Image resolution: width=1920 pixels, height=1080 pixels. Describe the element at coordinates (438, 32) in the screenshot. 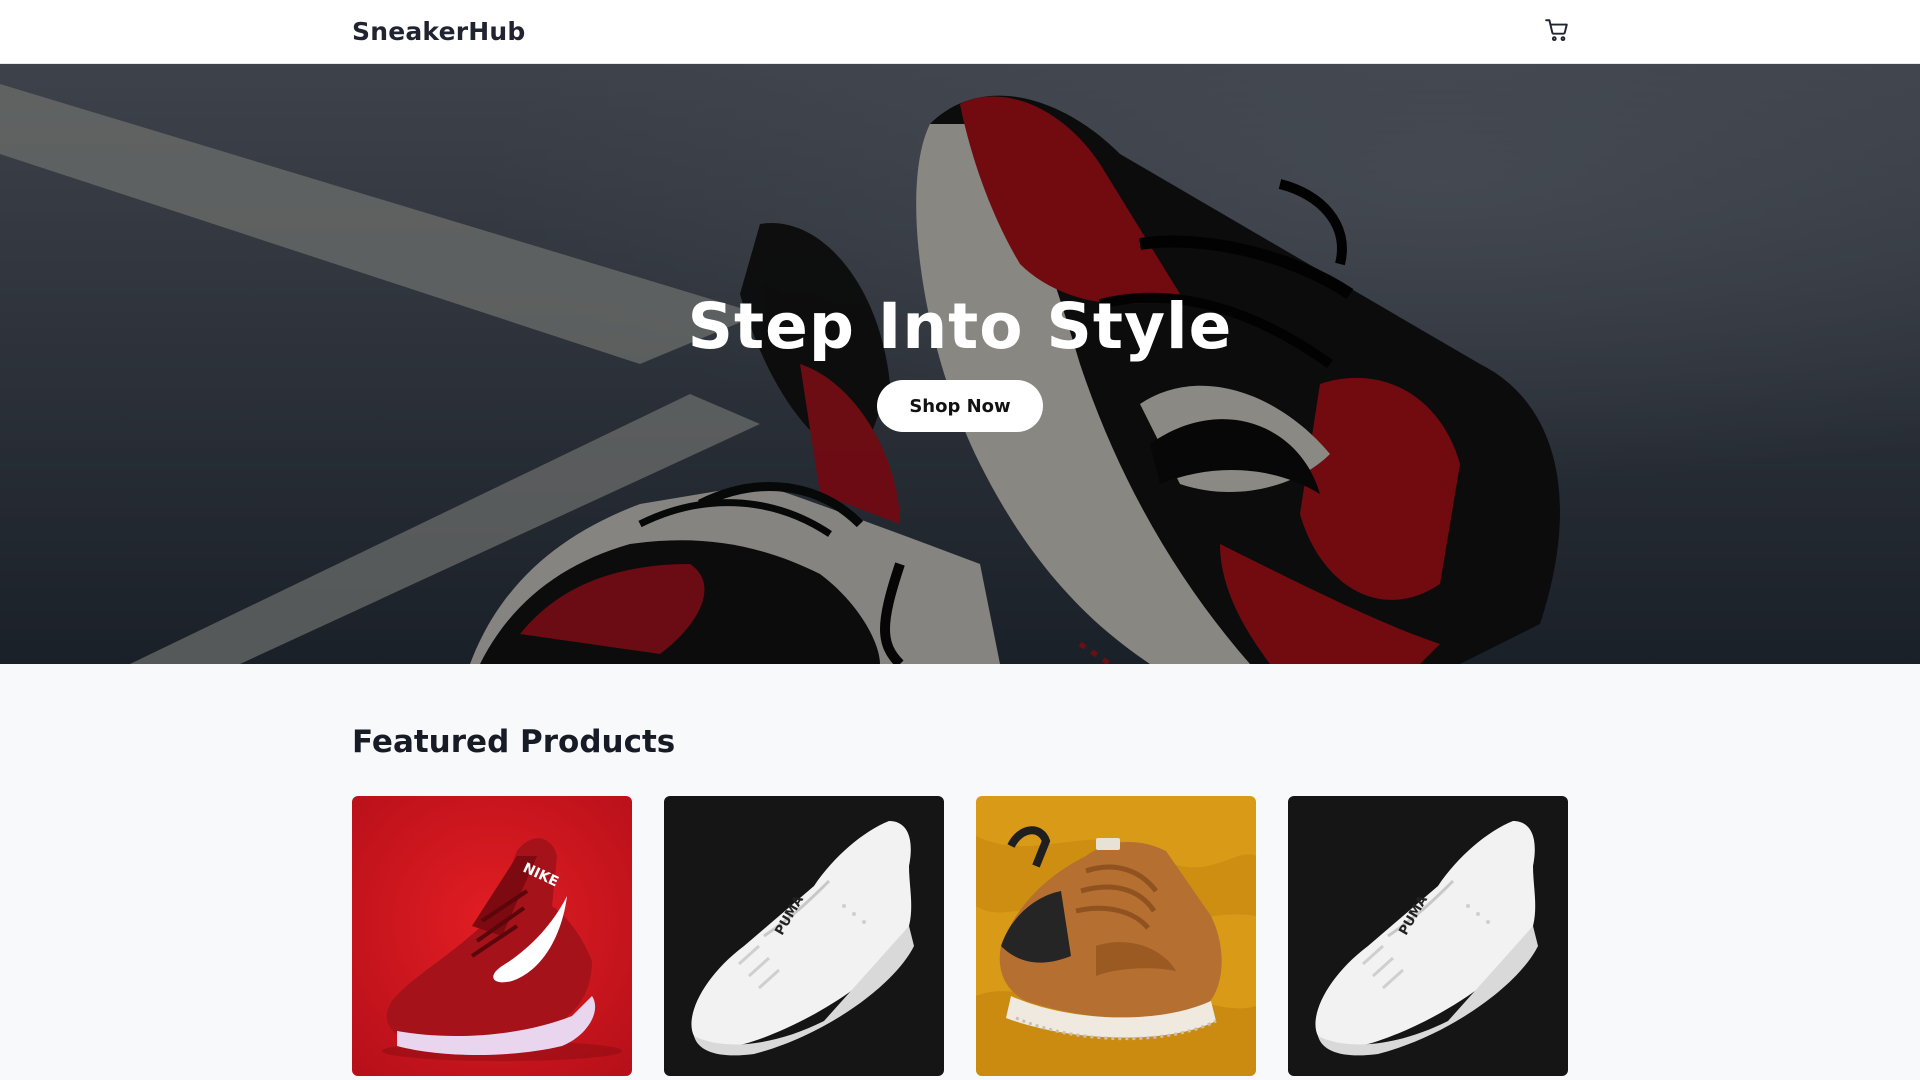

I see `brand-logo-text: SneakerHub` at that location.